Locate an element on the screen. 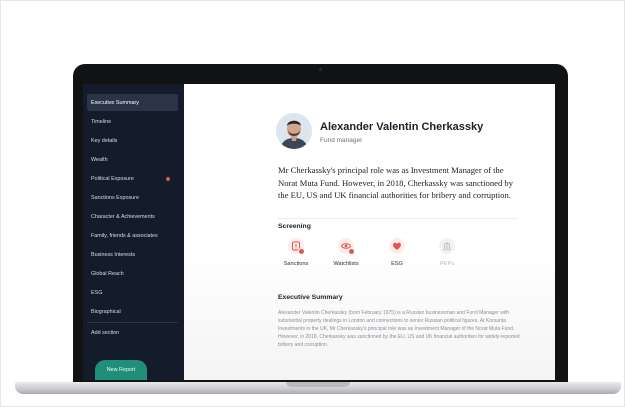 This screenshot has height=407, width=625. sidebar-item-biographical: Biographical is located at coordinates (132, 311).